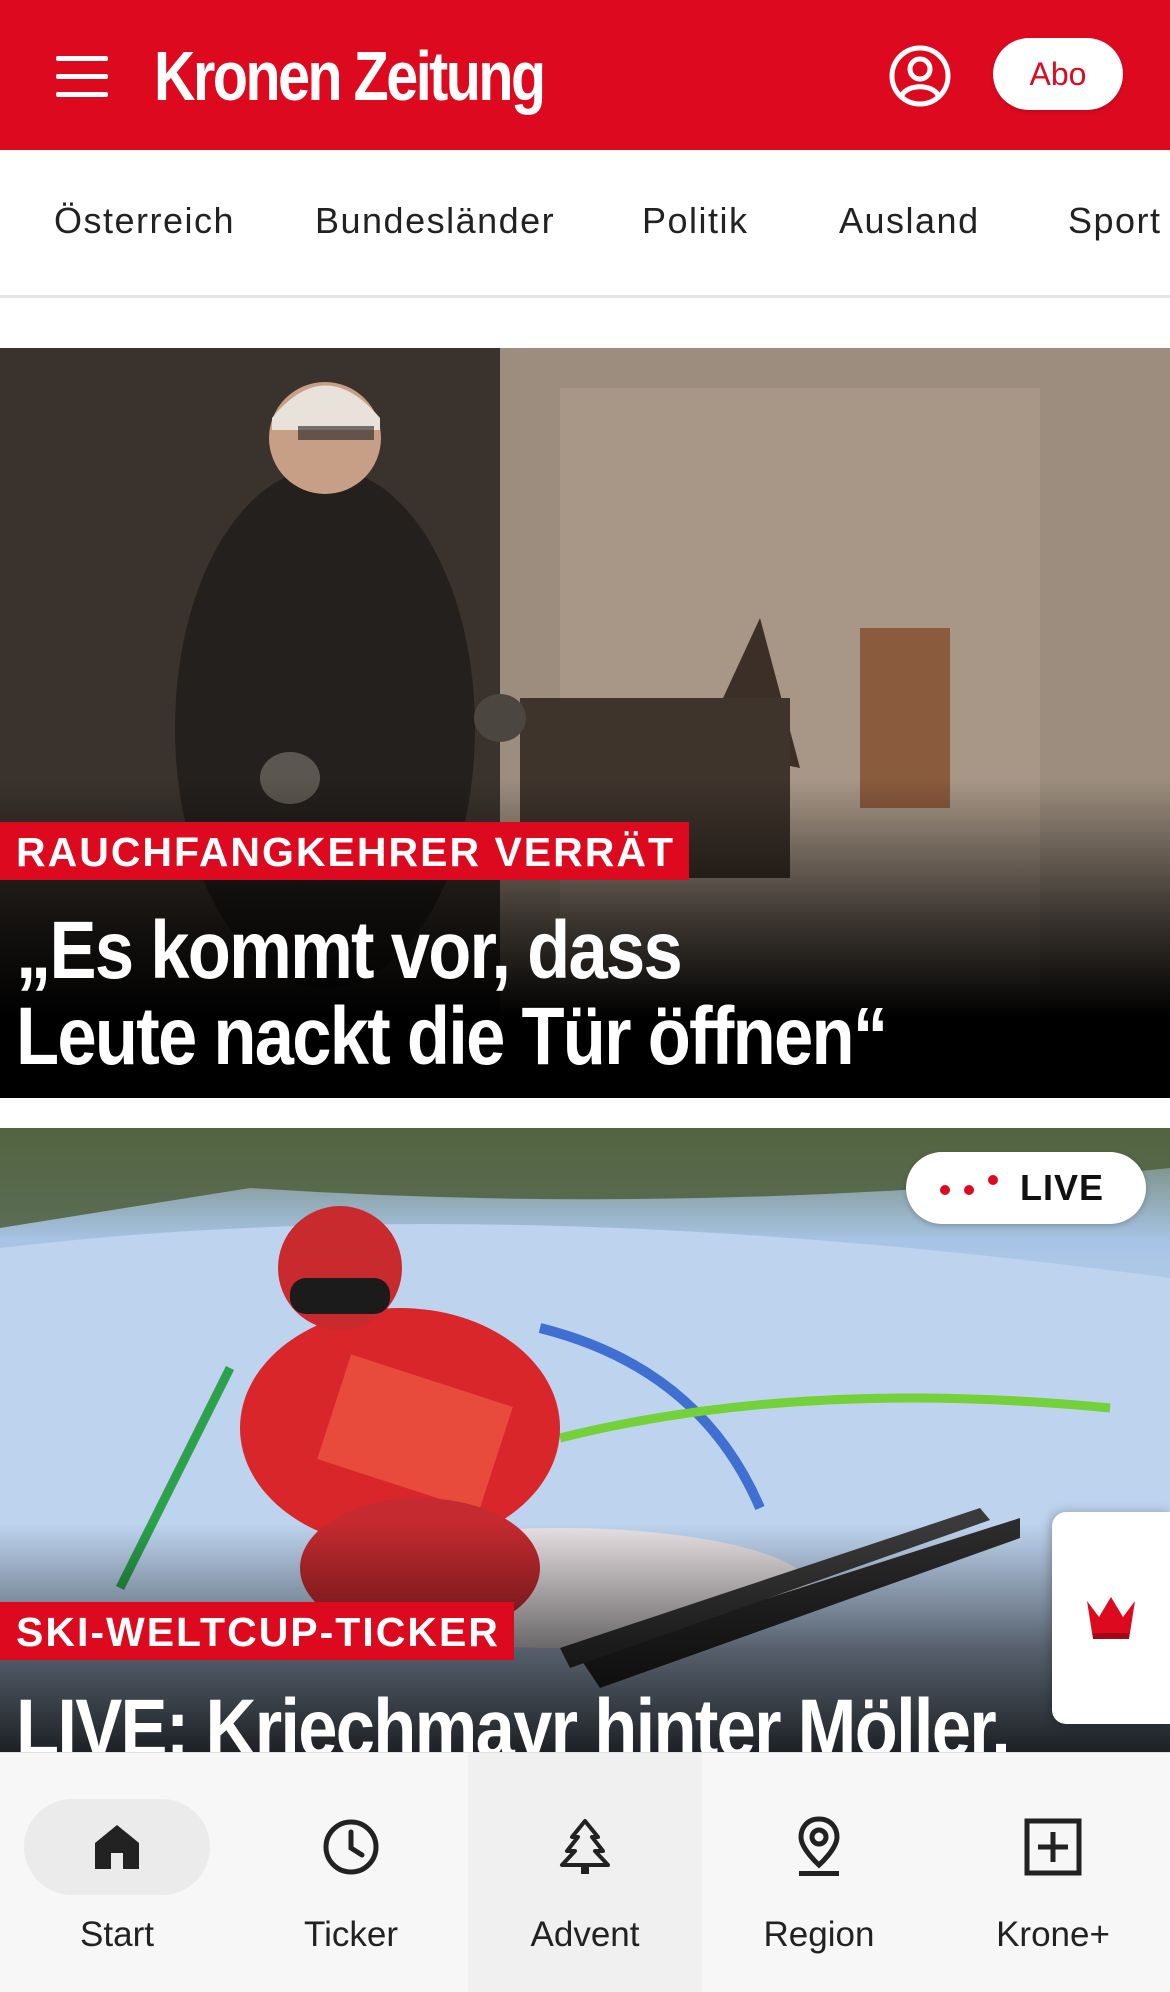  Describe the element at coordinates (350, 76) in the screenshot. I see `site-logo: Kronen Zeitung` at that location.